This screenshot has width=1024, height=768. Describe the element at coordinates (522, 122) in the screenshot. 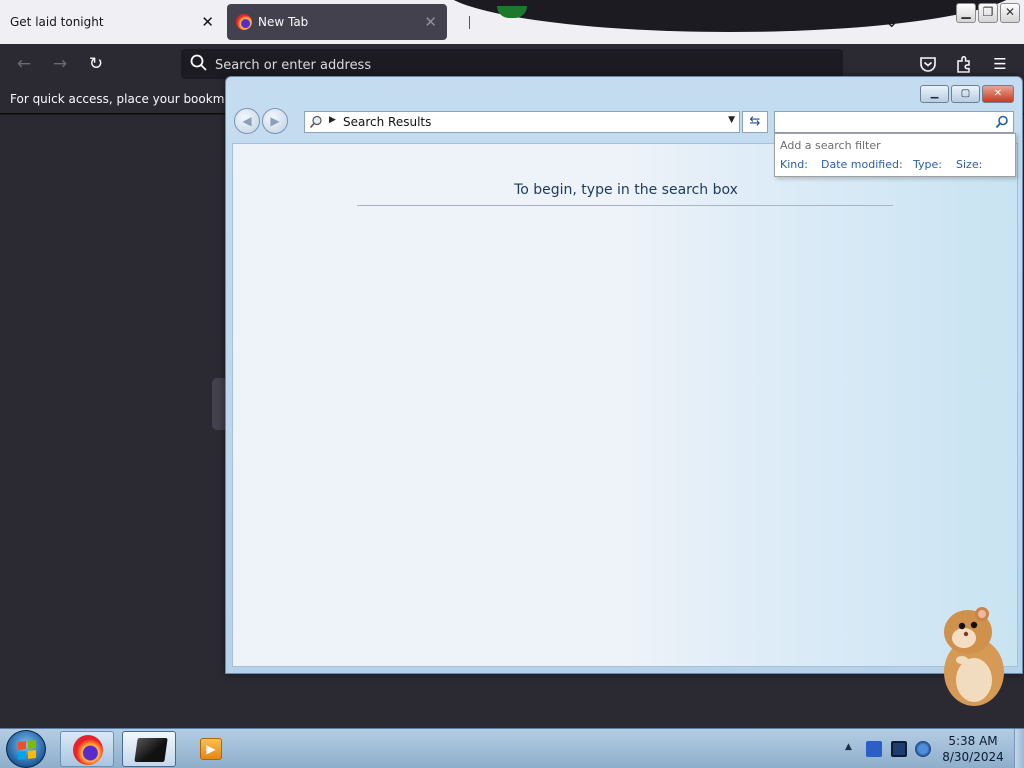

I see `explorer-address-bar: ▶ Search Results ▼` at that location.